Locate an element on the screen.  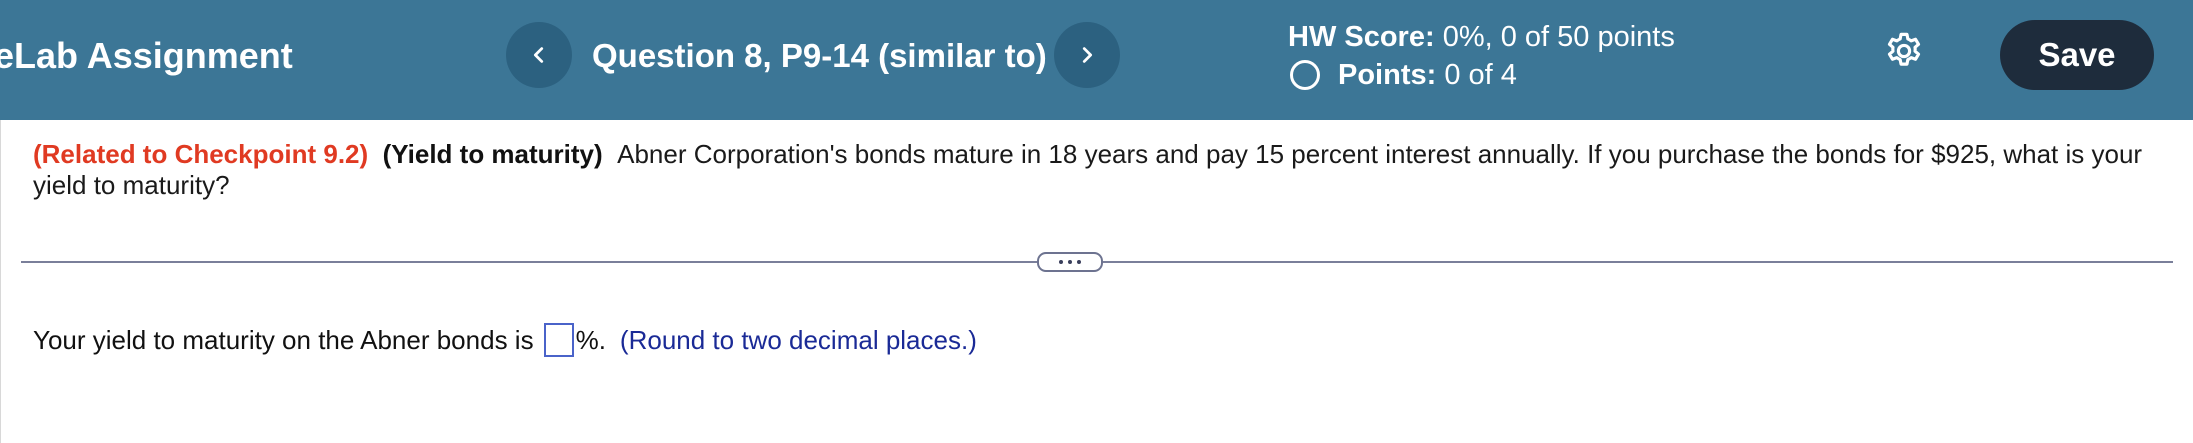
previous-question-button is located at coordinates (539, 55).